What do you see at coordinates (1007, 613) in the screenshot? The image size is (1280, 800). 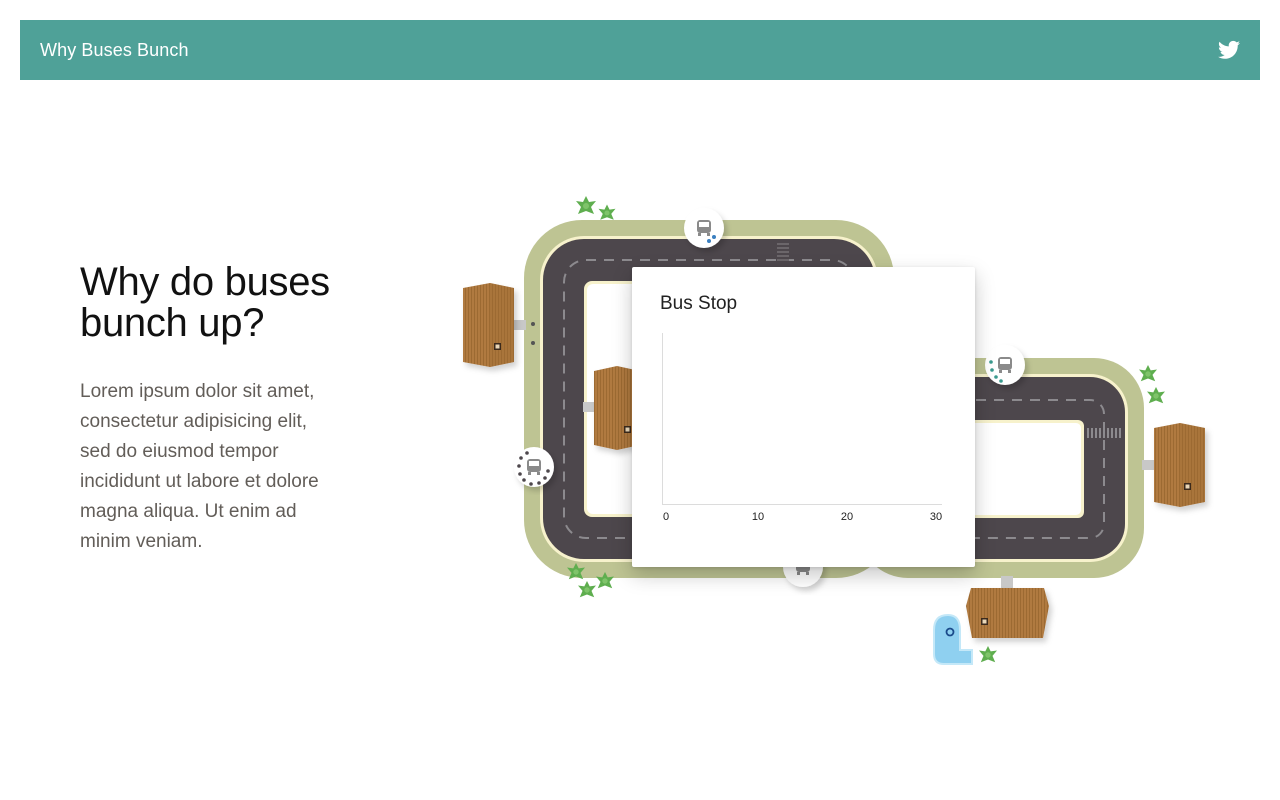 I see `building-bottom` at bounding box center [1007, 613].